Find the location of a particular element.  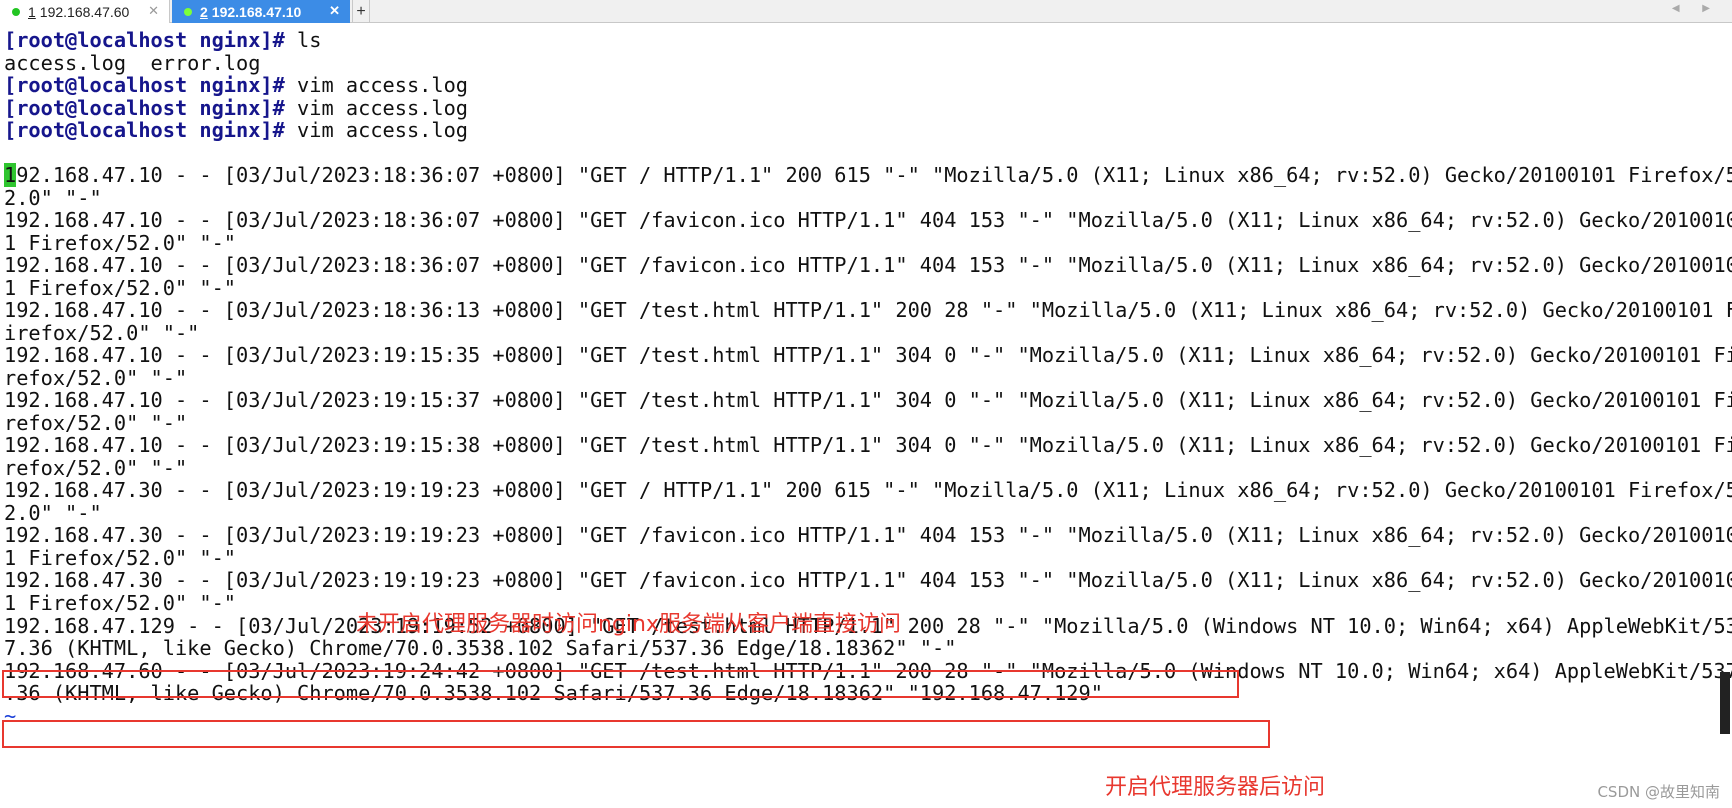

tab-number: 2 is located at coordinates (204, 11).